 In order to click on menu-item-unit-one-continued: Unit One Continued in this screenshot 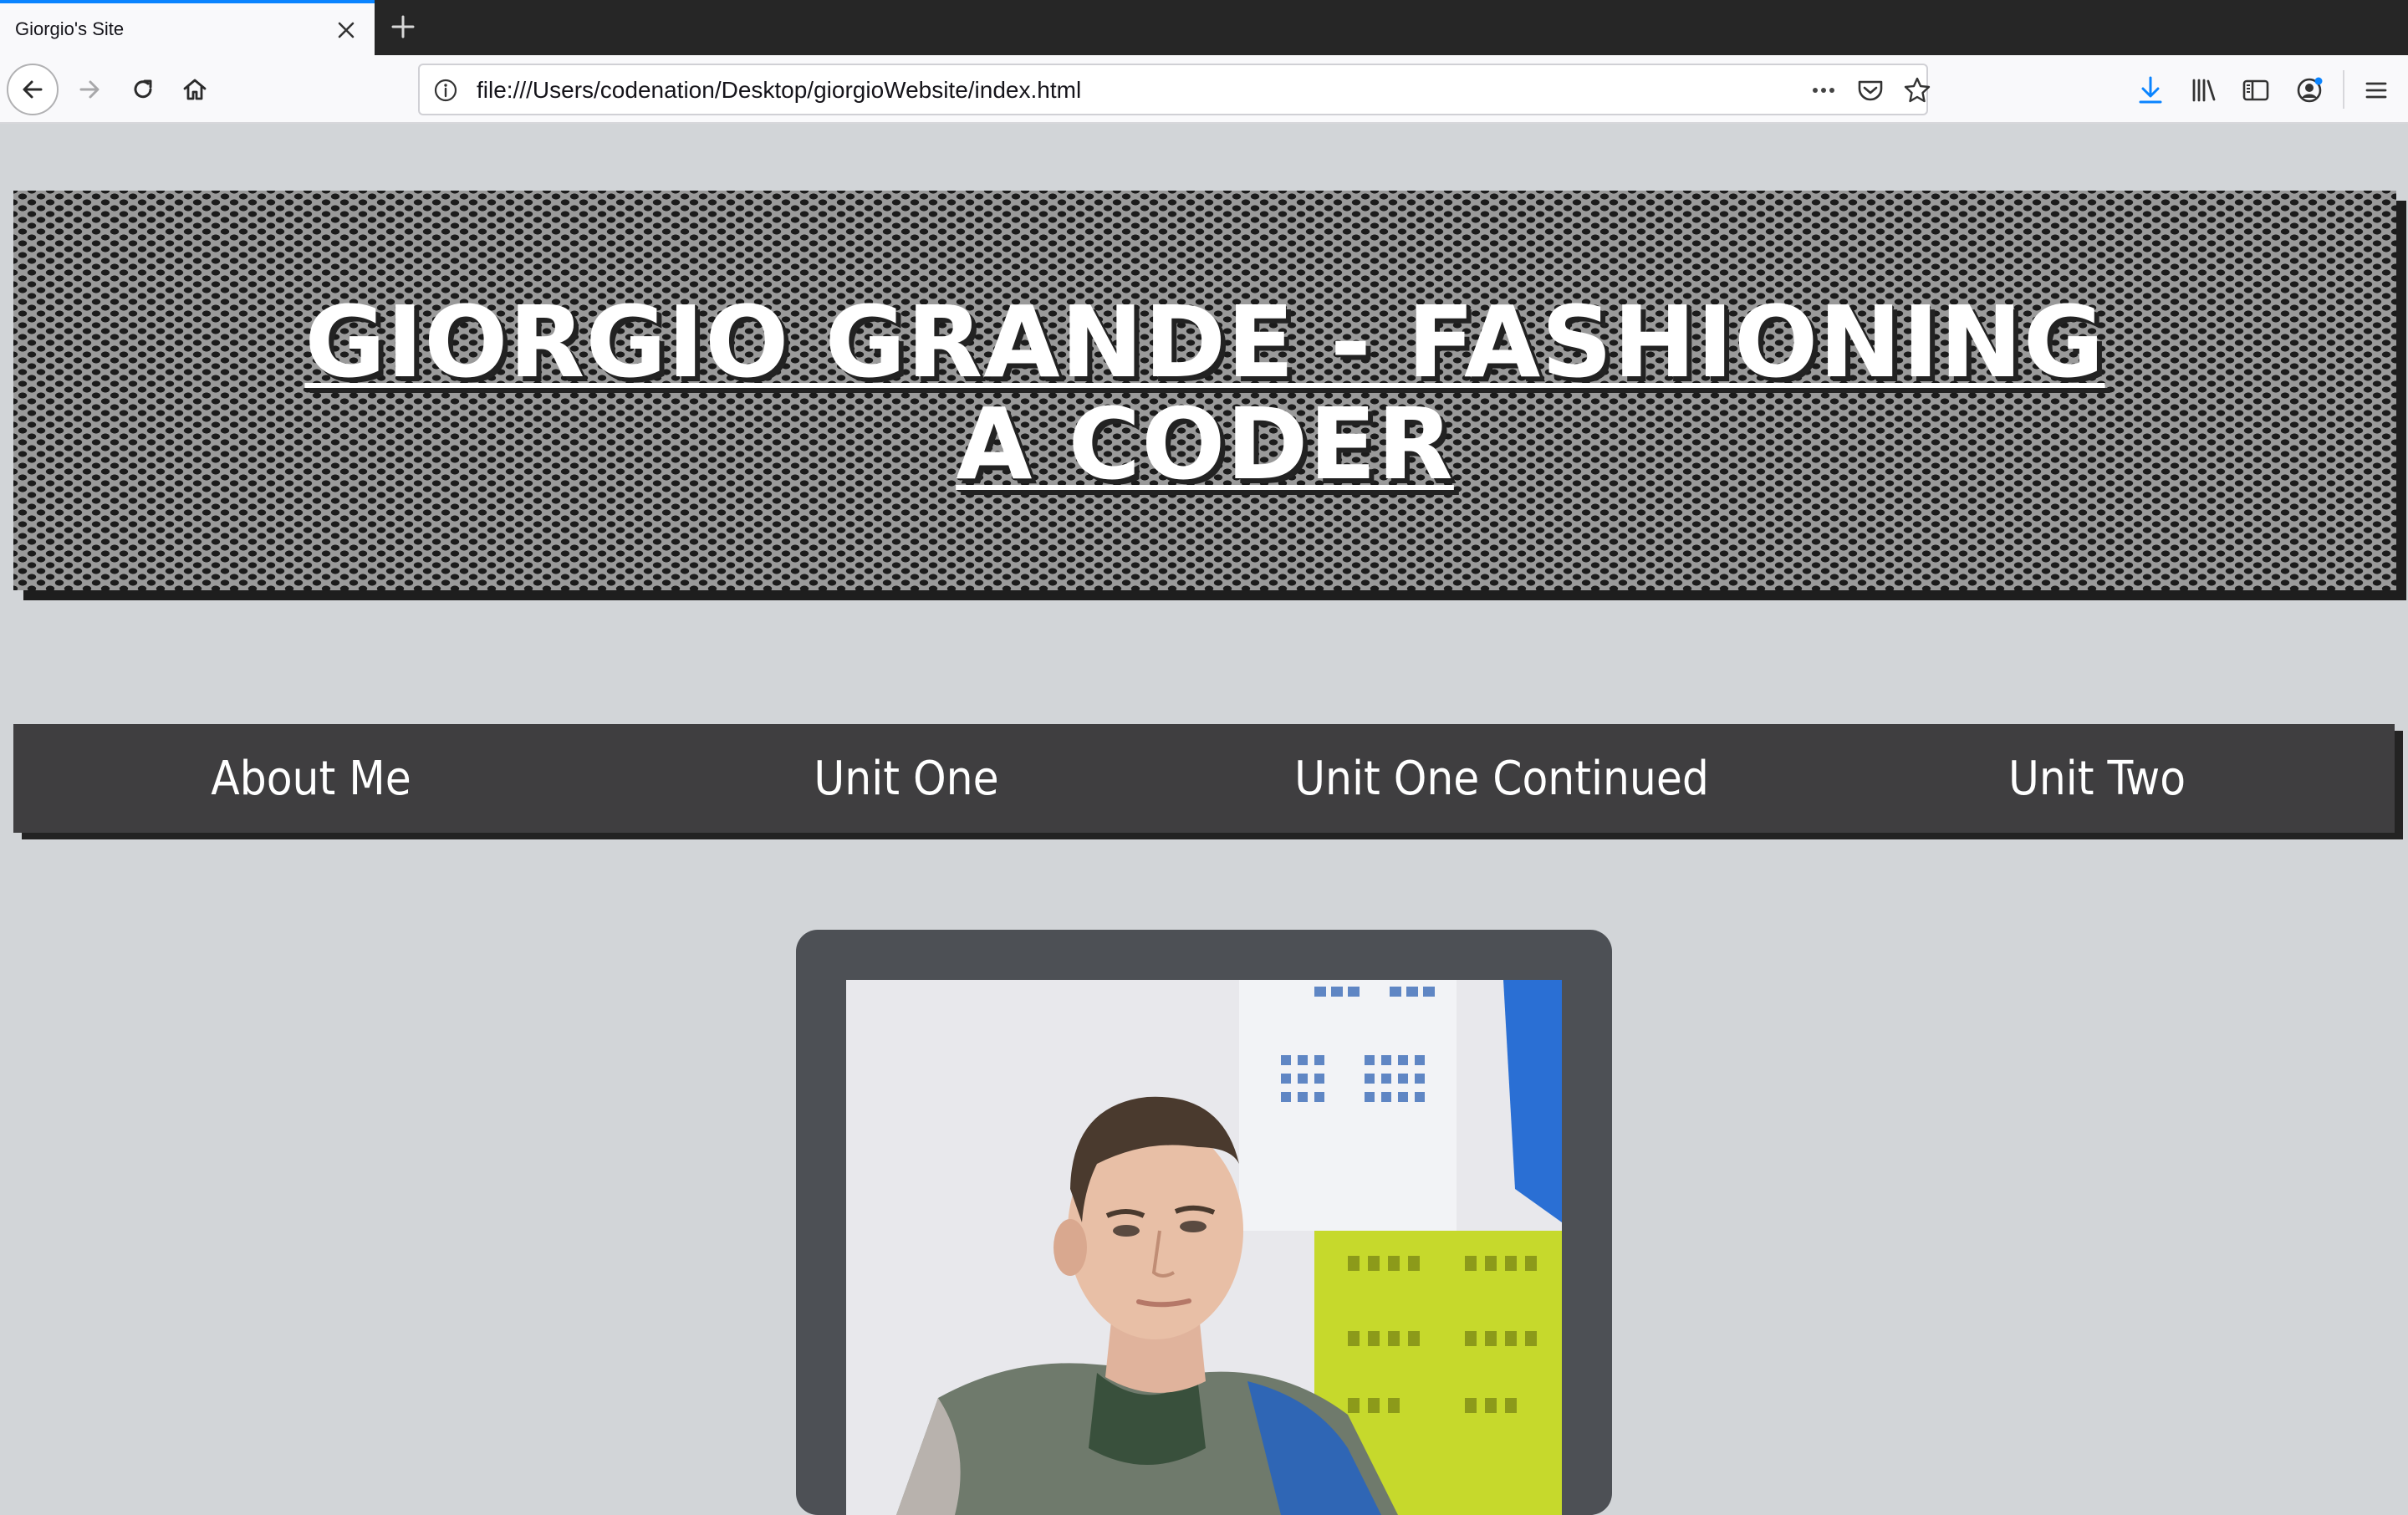, I will do `click(1501, 778)`.